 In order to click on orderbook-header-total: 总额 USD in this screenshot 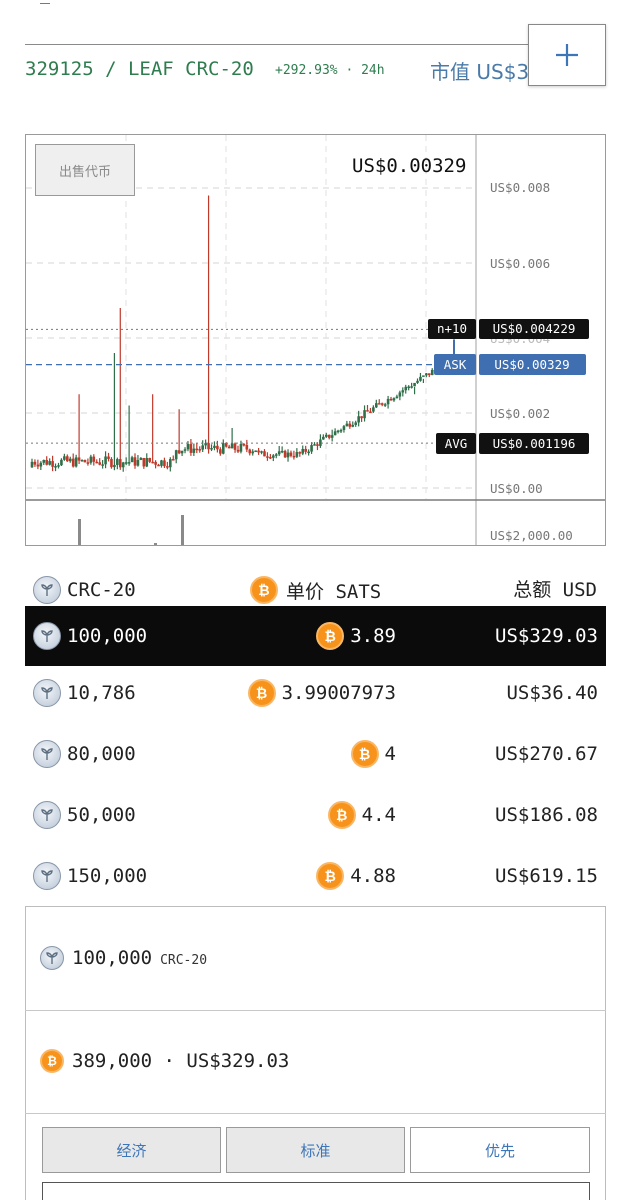, I will do `click(555, 588)`.